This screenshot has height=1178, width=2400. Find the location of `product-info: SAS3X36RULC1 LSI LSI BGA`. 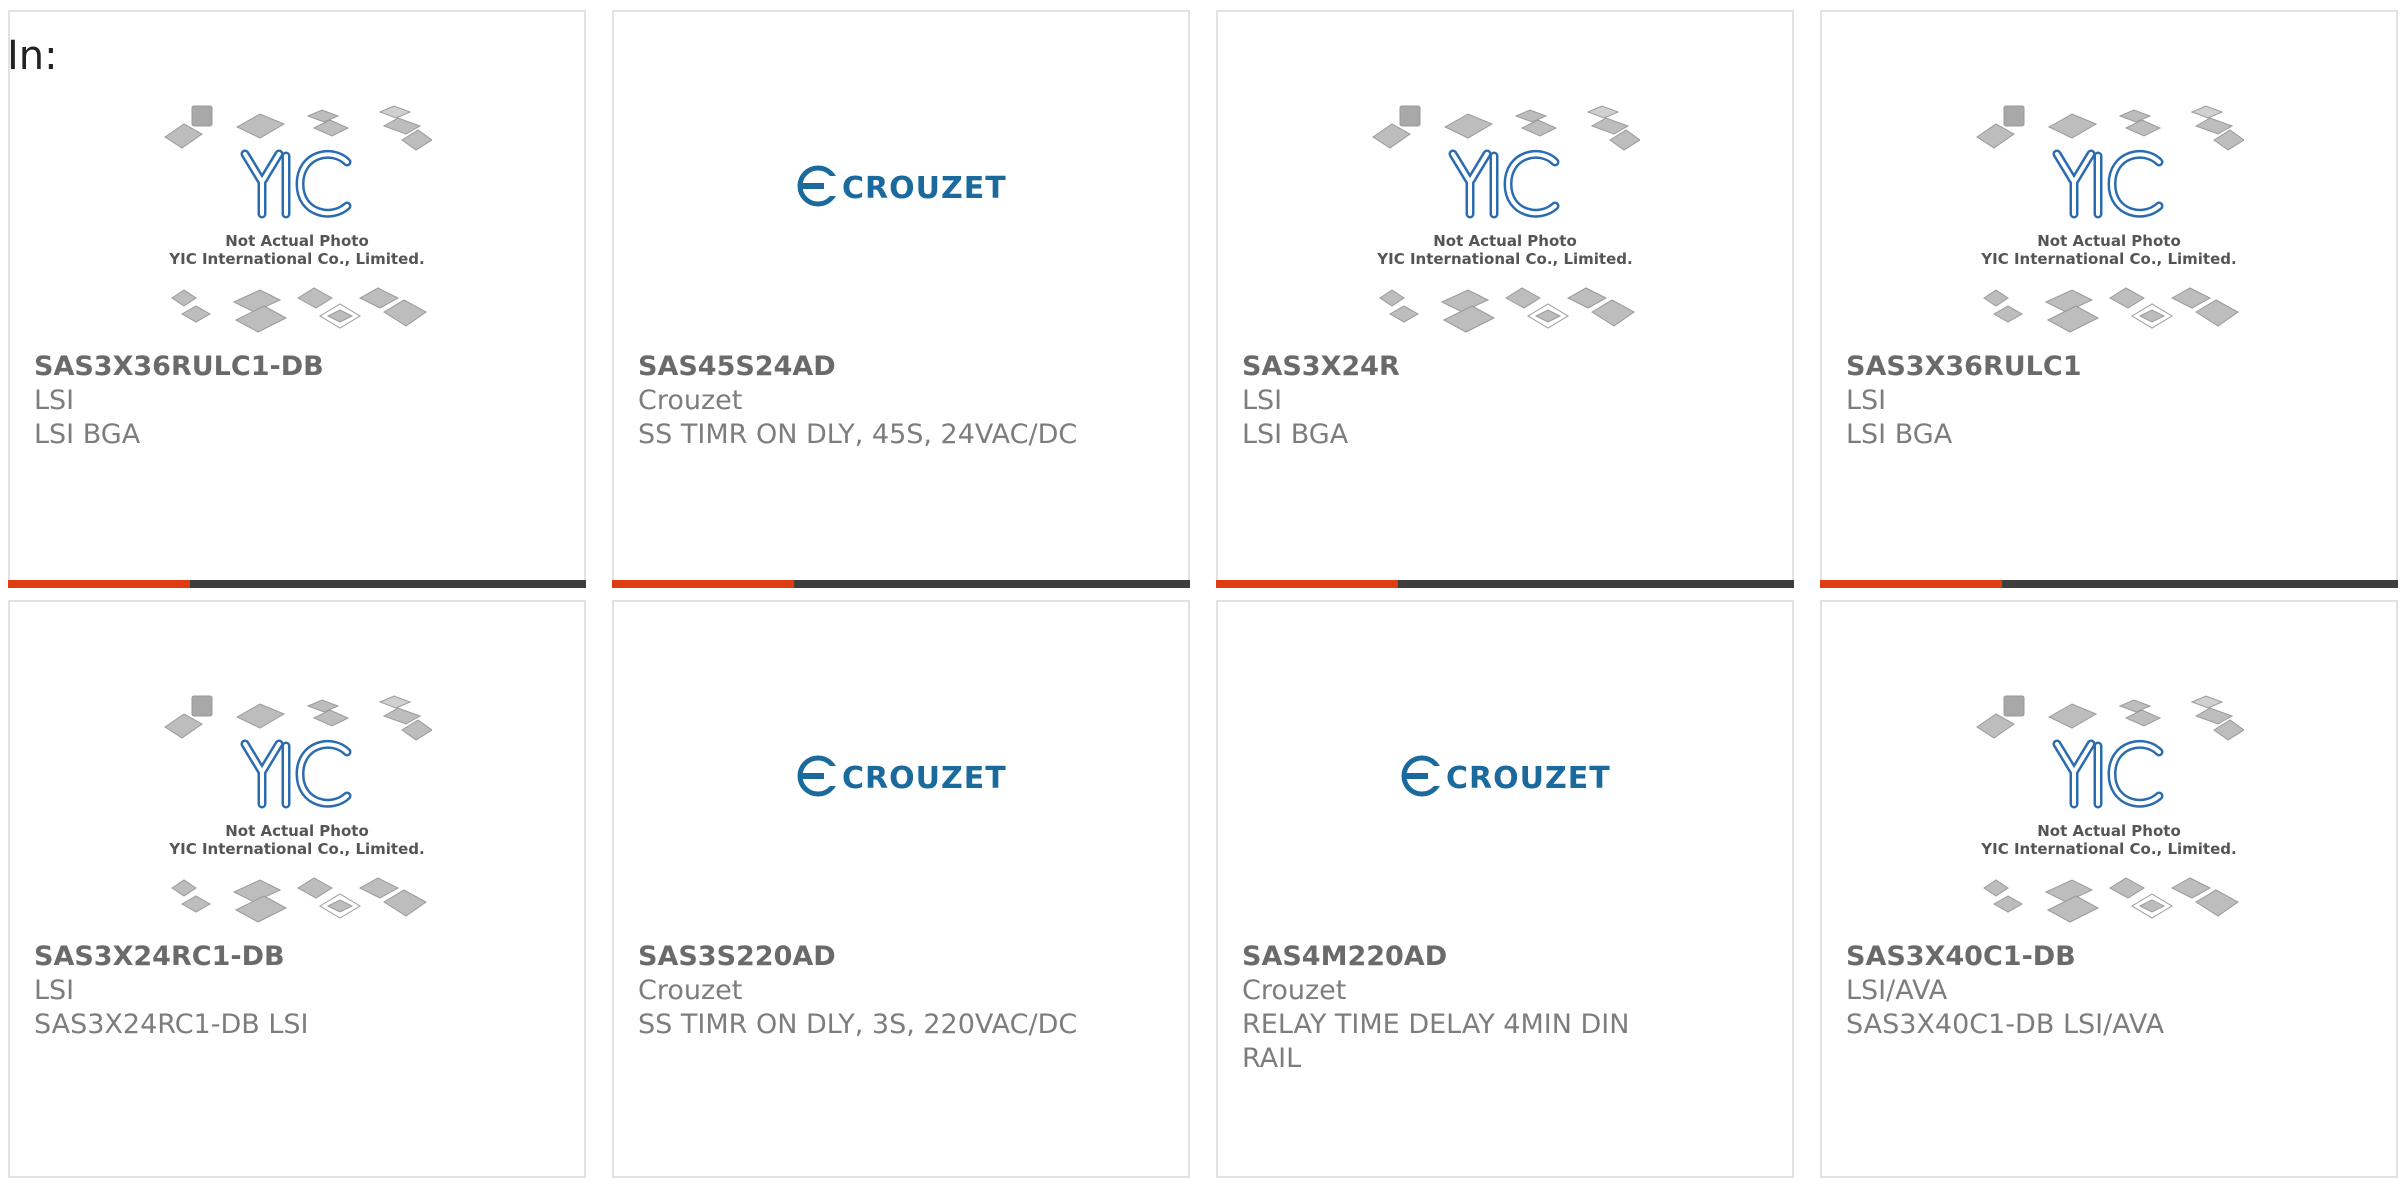

product-info: SAS3X36RULC1 LSI LSI BGA is located at coordinates (2109, 401).